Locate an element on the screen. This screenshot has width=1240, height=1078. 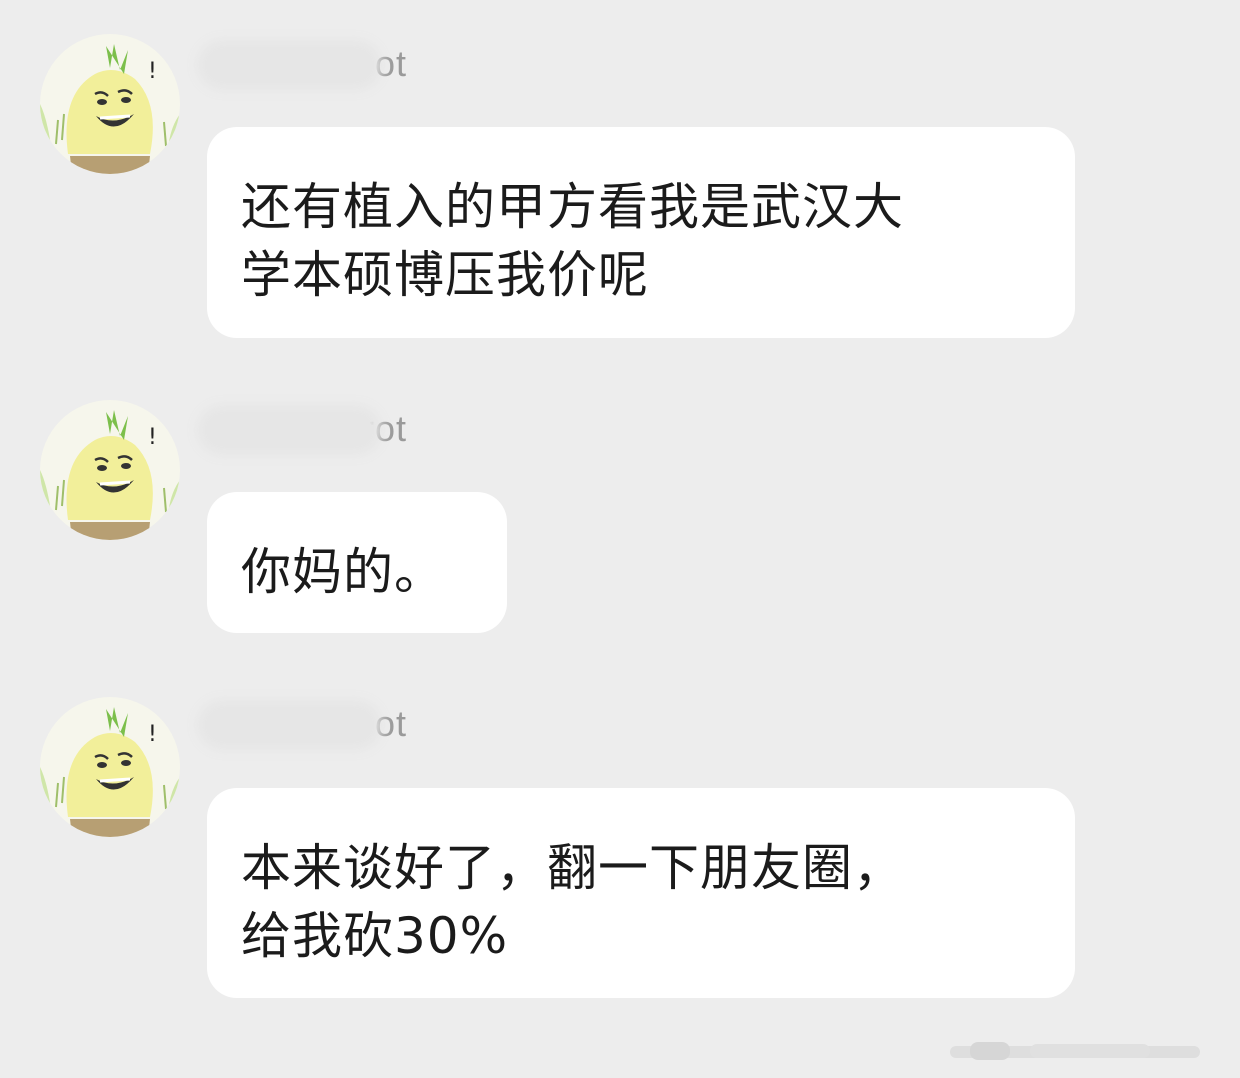
message-bubble: 还有植入的甲方看我是武汉大 学本硕博压我价呢 is located at coordinates (641, 232).